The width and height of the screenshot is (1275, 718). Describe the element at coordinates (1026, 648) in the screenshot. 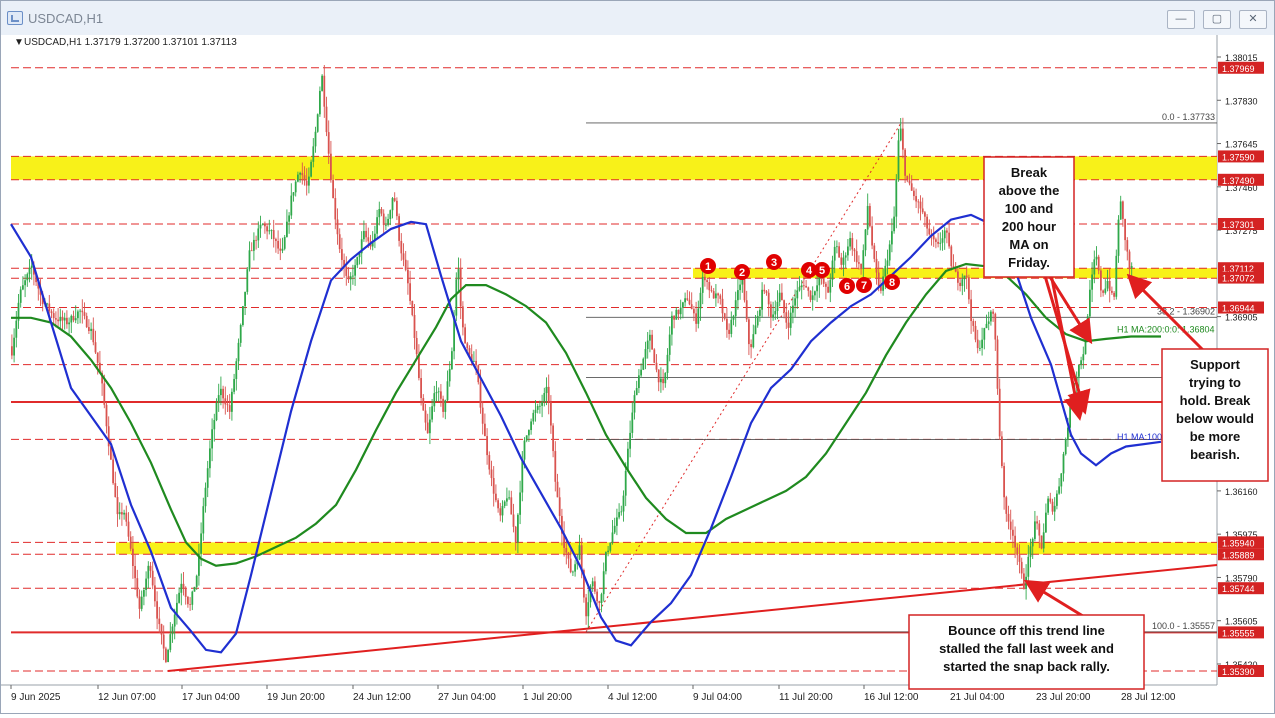

I see `bounce-annotation-text: stalled the fall last week and` at that location.